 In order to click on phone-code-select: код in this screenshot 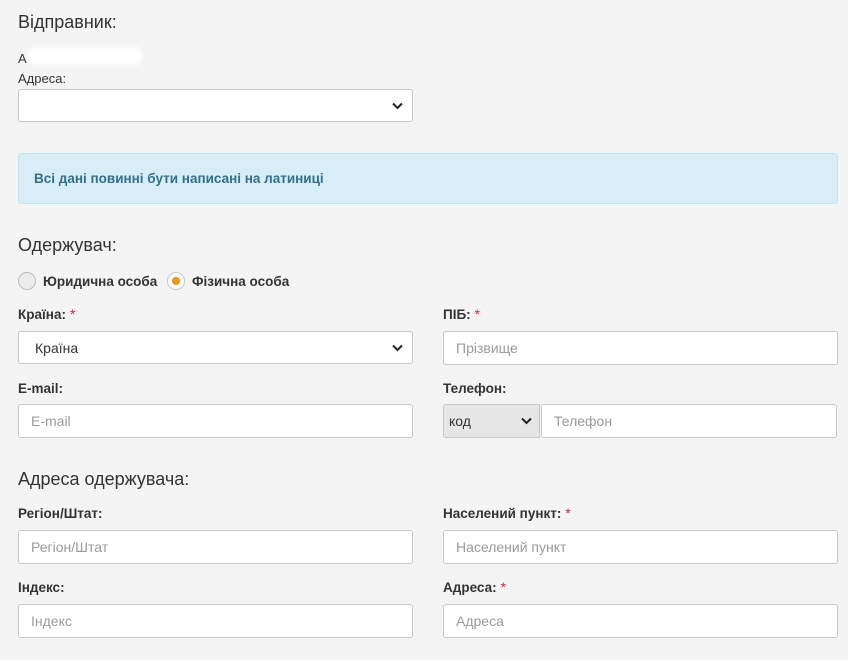, I will do `click(491, 421)`.